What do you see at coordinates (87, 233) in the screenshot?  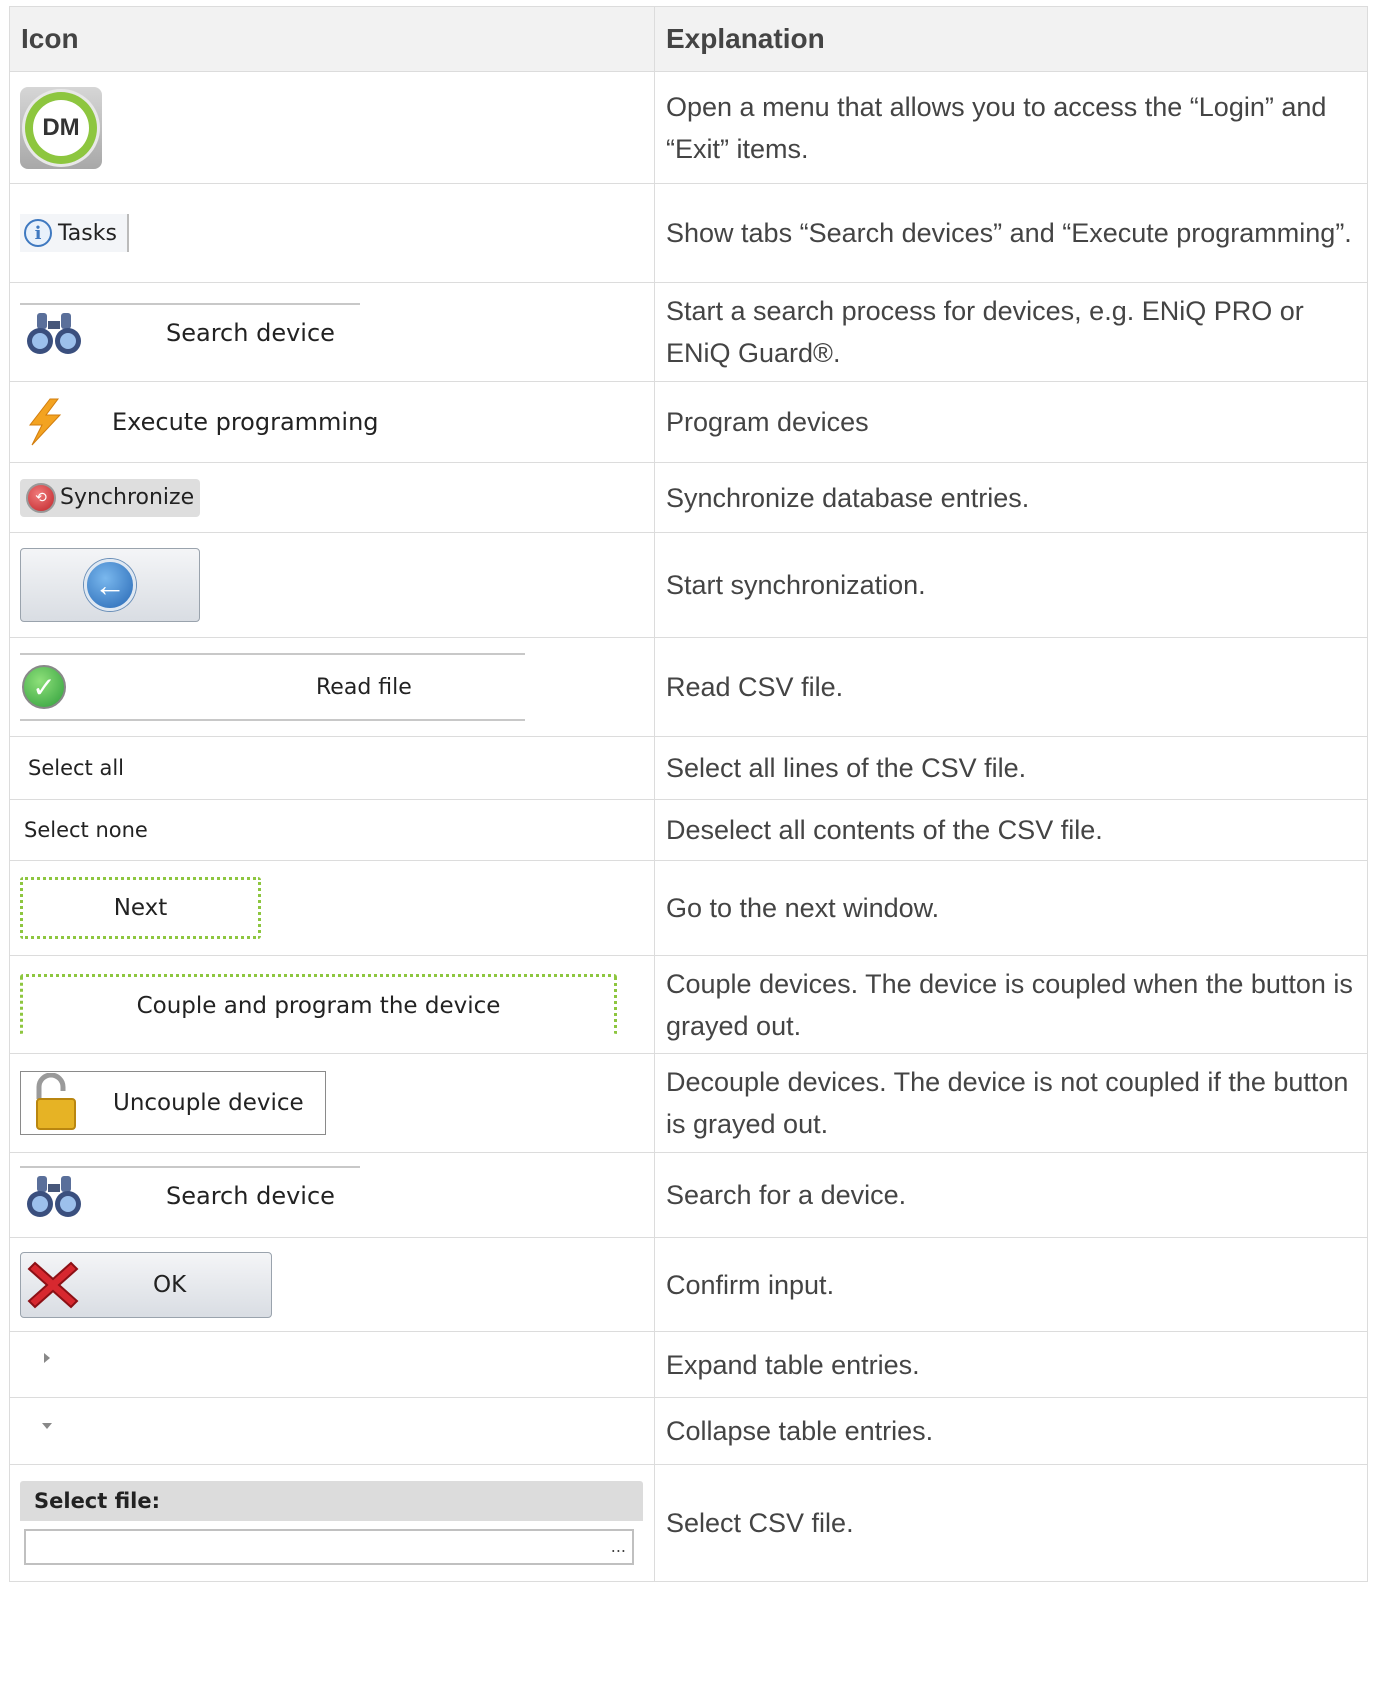 I see `tasks-label: Tasks` at bounding box center [87, 233].